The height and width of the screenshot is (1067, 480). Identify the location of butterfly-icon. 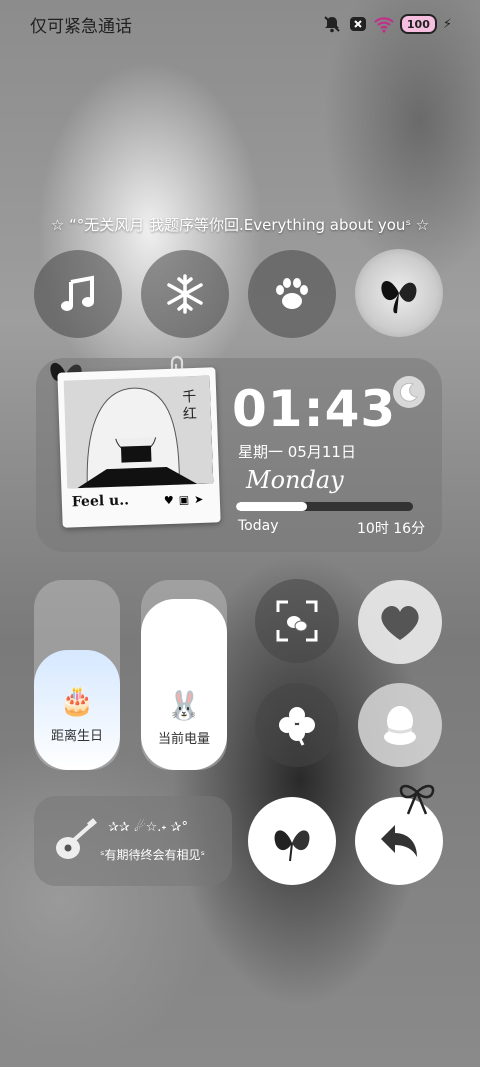
(292, 846).